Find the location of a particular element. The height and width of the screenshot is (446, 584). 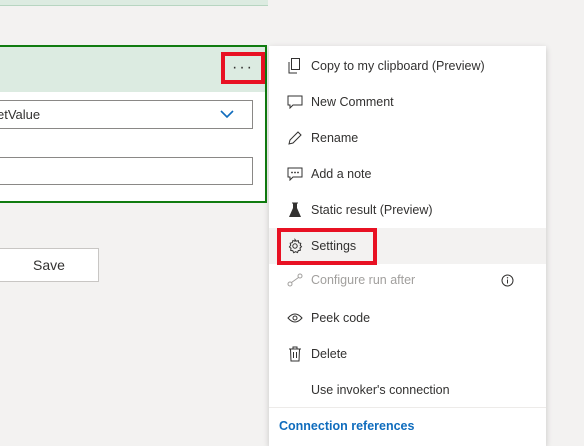

connection-references-link: Connection references is located at coordinates (346, 426).